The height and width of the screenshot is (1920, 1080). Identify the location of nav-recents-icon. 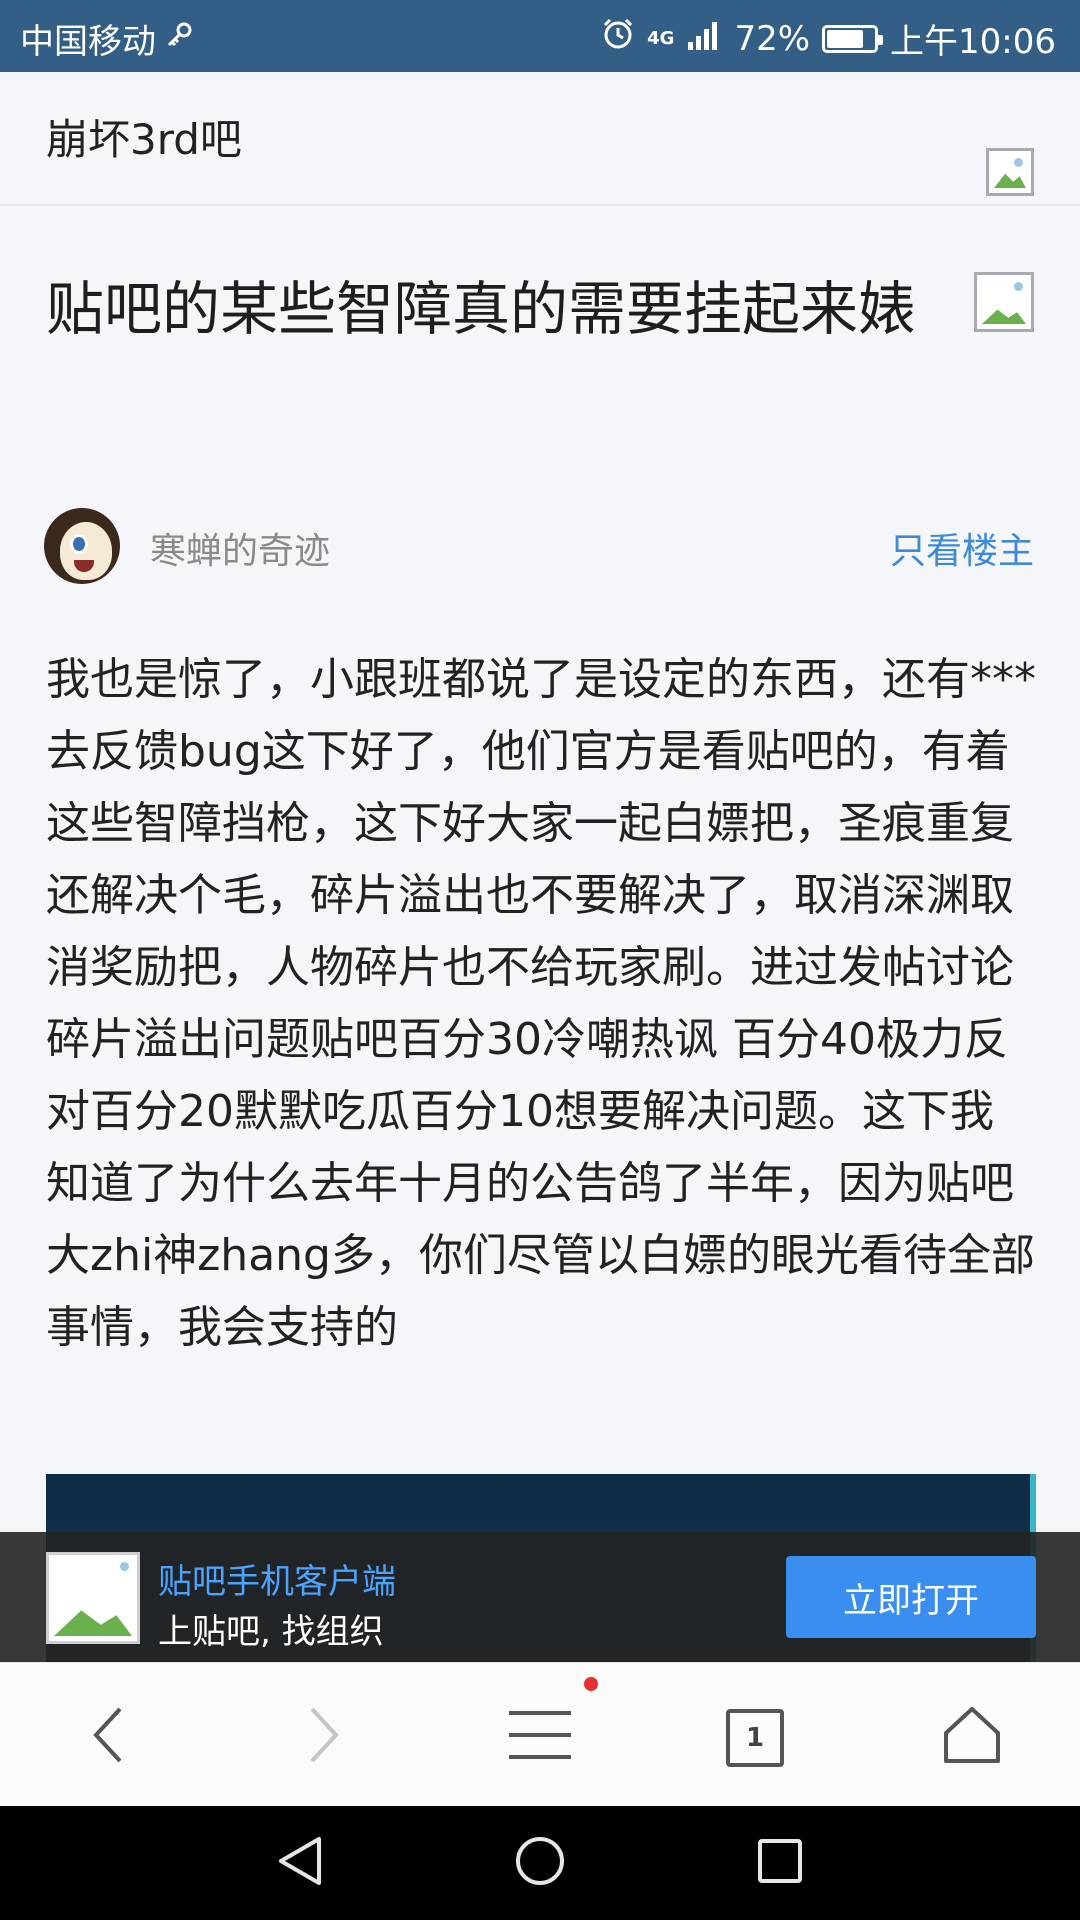
(780, 1863).